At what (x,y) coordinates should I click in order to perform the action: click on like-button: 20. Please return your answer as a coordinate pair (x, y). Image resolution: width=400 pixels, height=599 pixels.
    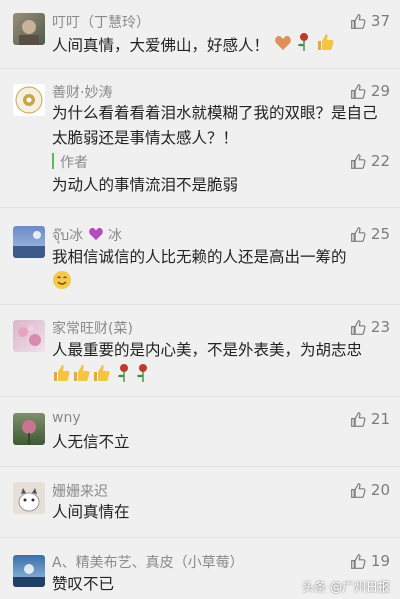
    Looking at the image, I should click on (370, 490).